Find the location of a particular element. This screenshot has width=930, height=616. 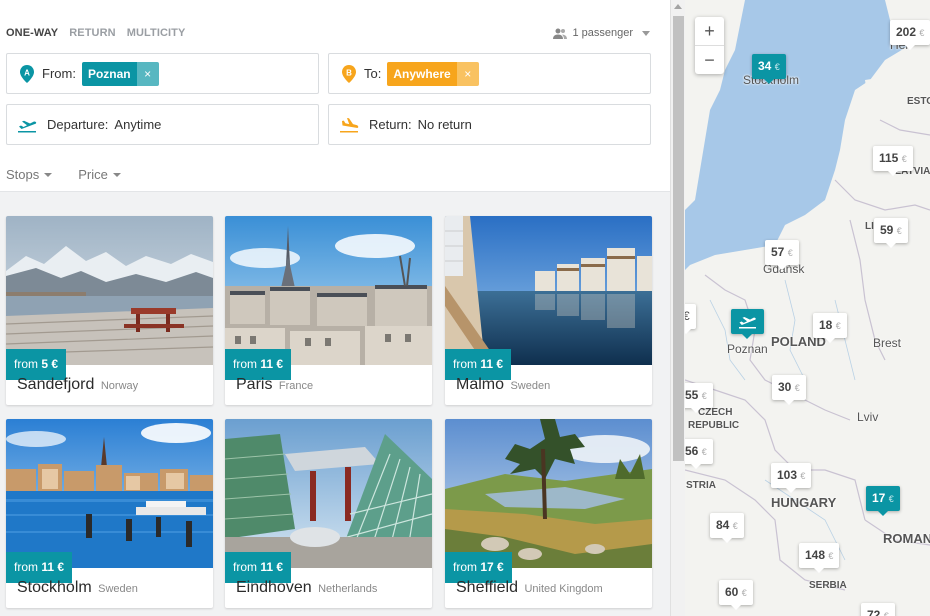

destination-name: Sheffield United Kingdom is located at coordinates (529, 588).